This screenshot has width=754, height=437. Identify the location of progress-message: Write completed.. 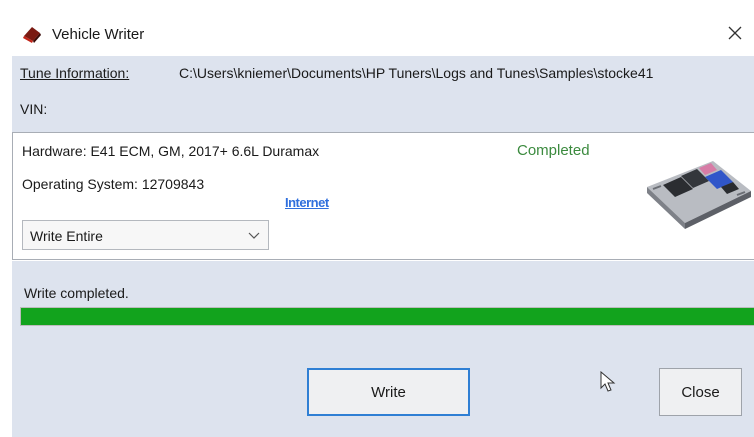
(76, 293).